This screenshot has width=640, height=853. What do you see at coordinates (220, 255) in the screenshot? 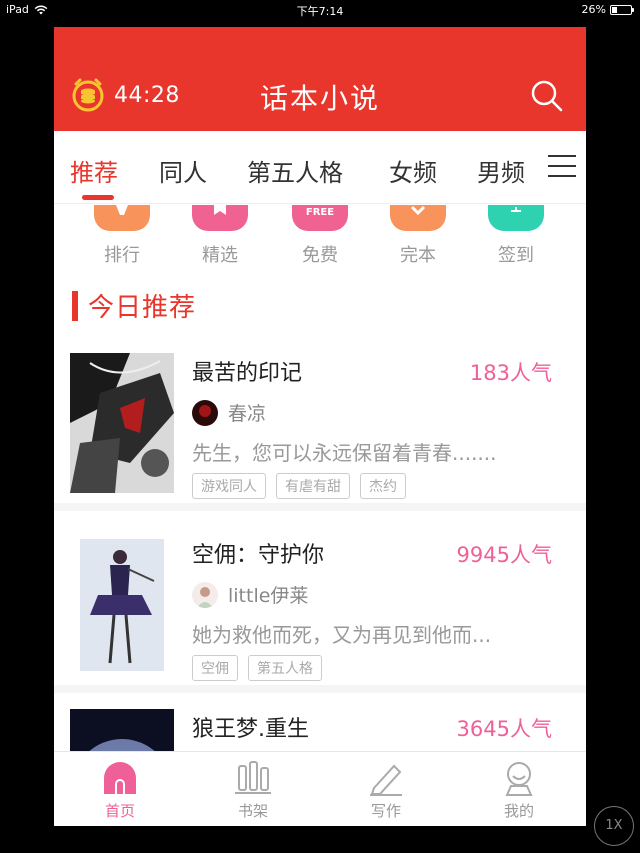
I see `quicknav-label: 精选` at bounding box center [220, 255].